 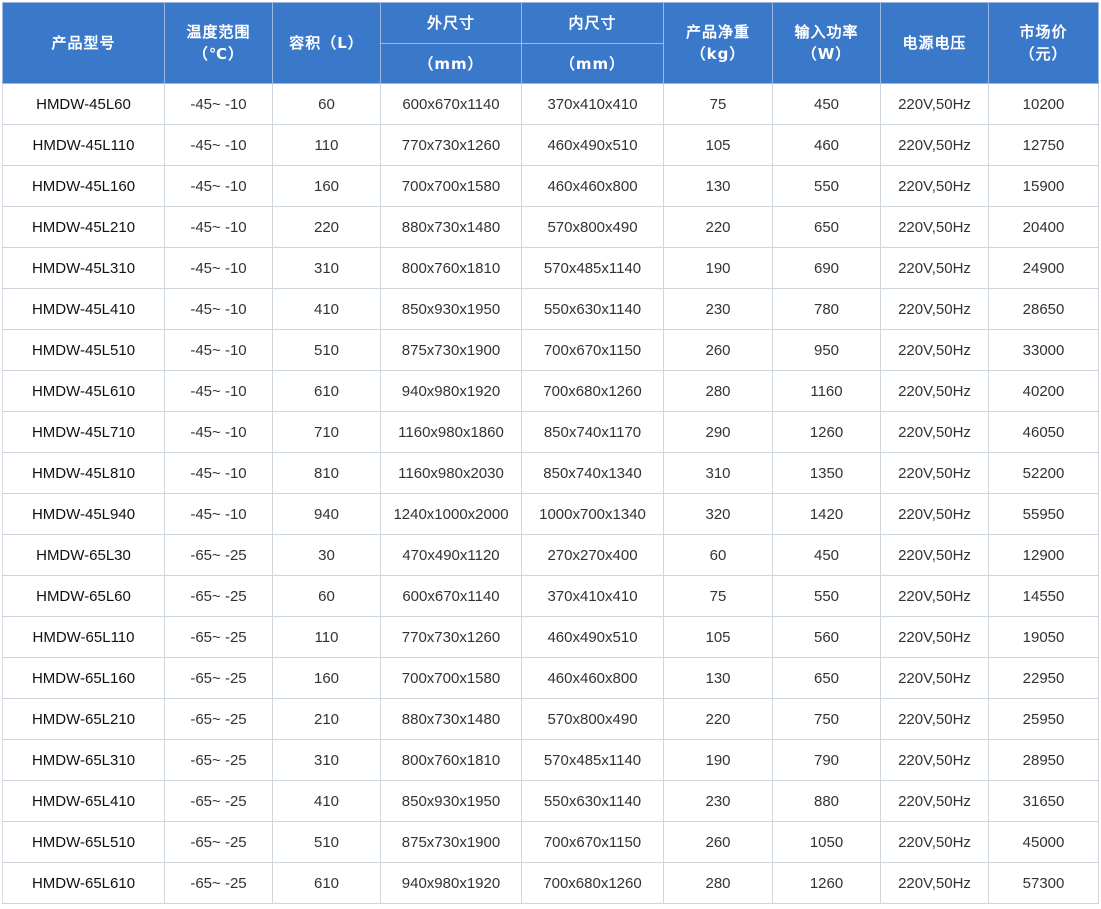 What do you see at coordinates (826, 350) in the screenshot?
I see `cell-power: 950` at bounding box center [826, 350].